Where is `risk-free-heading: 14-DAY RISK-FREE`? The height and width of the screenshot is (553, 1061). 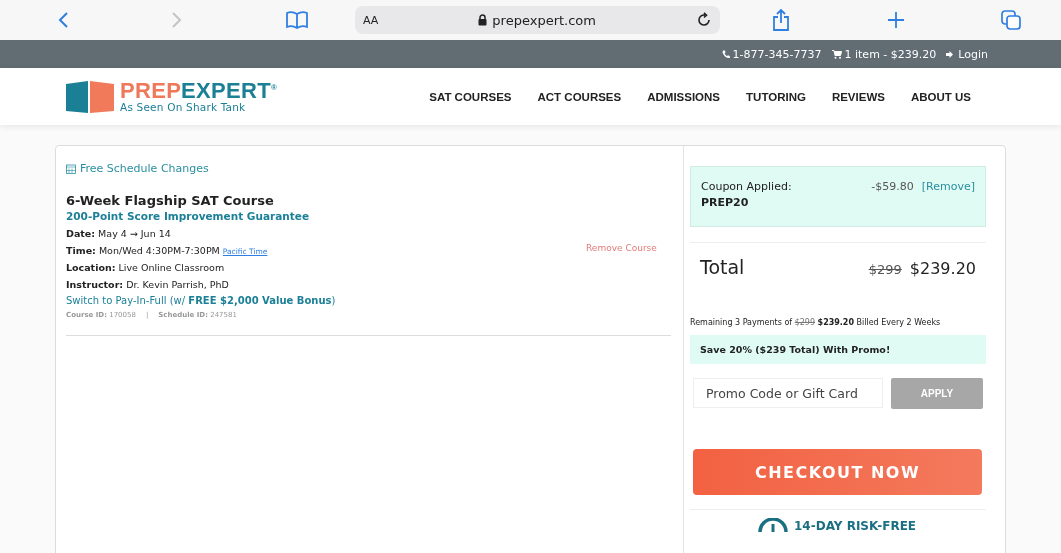 risk-free-heading: 14-DAY RISK-FREE is located at coordinates (855, 526).